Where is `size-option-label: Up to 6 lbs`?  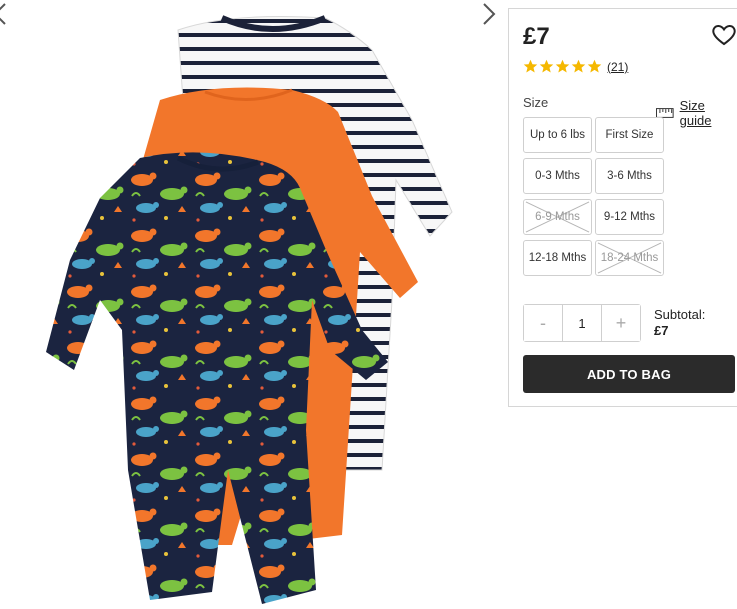 size-option-label: Up to 6 lbs is located at coordinates (557, 135).